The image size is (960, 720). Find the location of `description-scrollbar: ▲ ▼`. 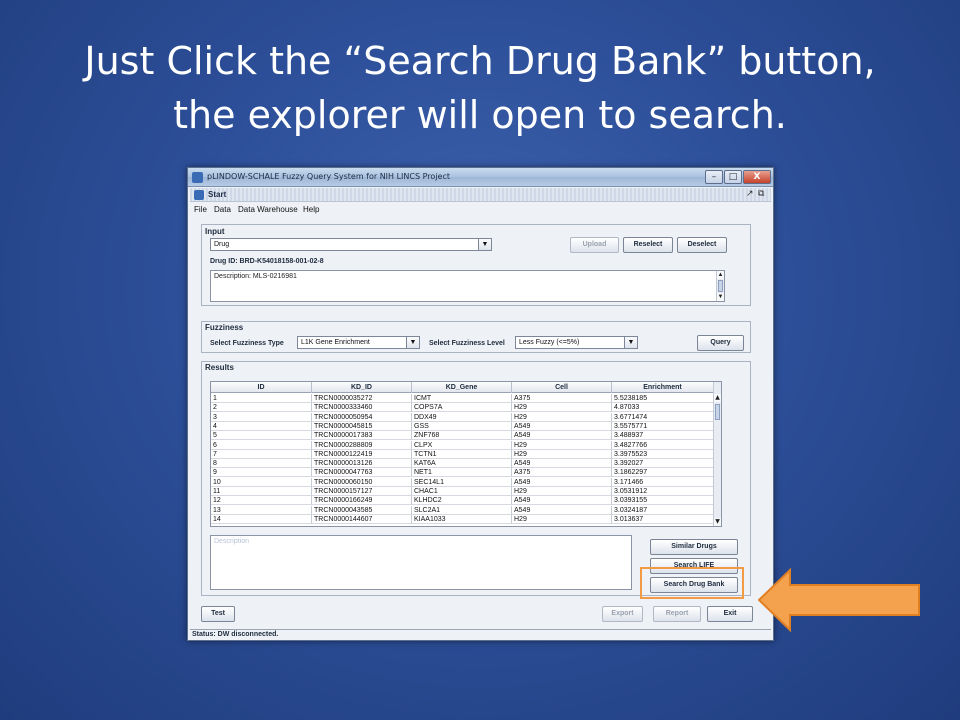

description-scrollbar: ▲ ▼ is located at coordinates (720, 286).